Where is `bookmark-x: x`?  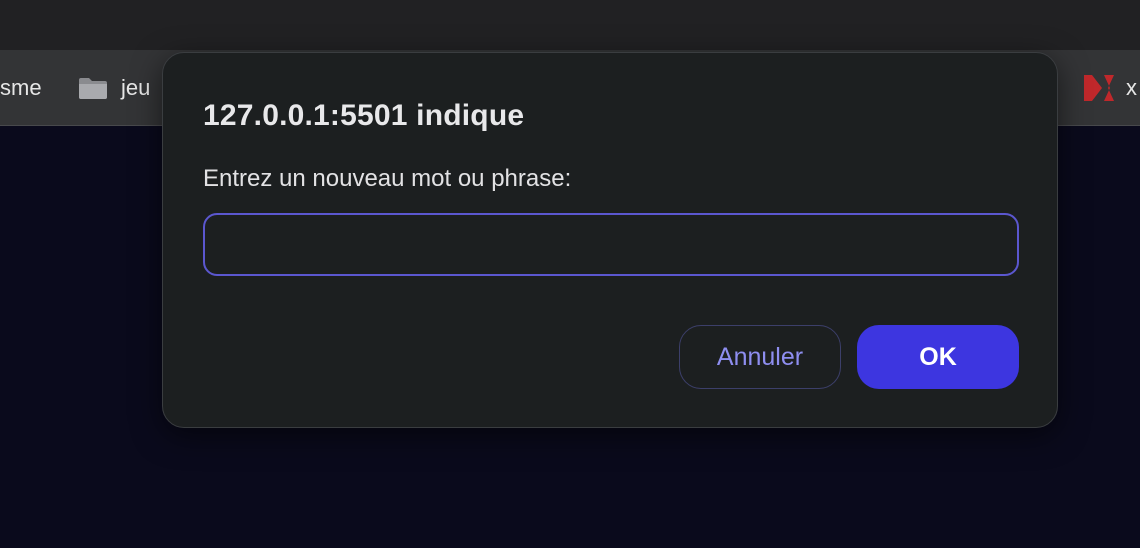
bookmark-x: x is located at coordinates (1109, 88).